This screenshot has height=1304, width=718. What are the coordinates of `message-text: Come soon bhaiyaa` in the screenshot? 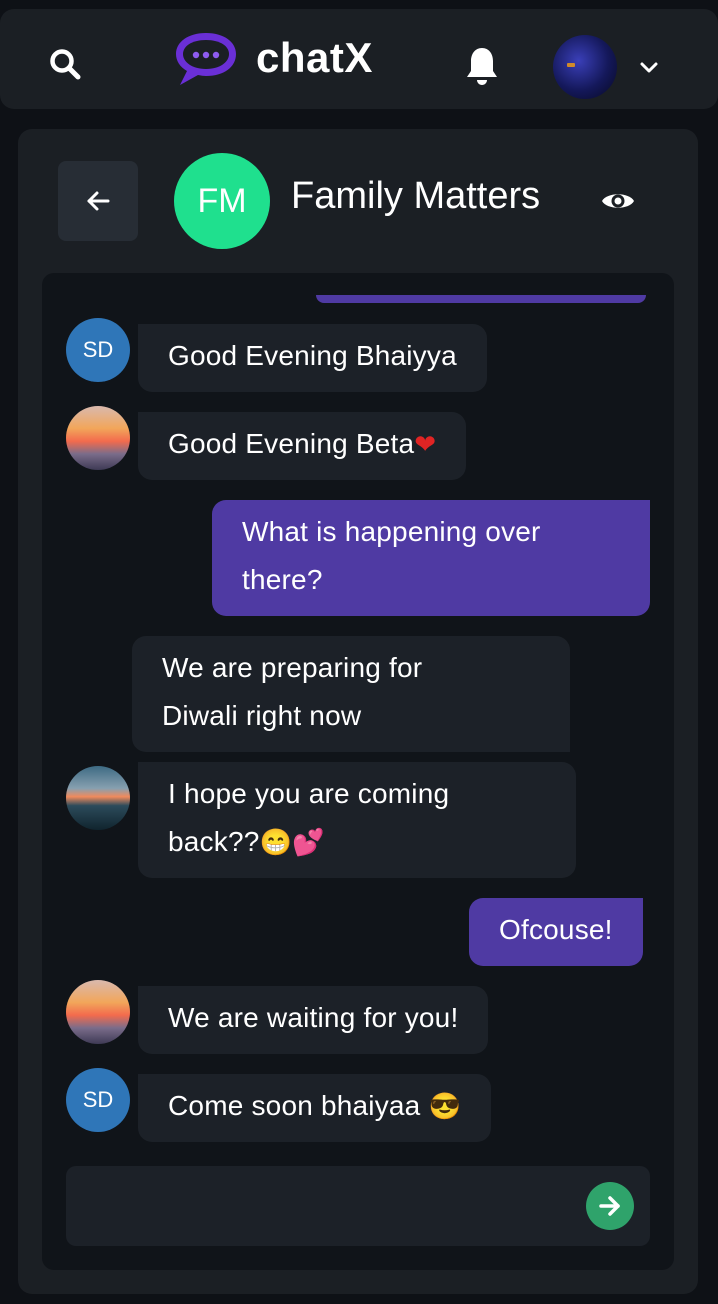 It's located at (294, 1105).